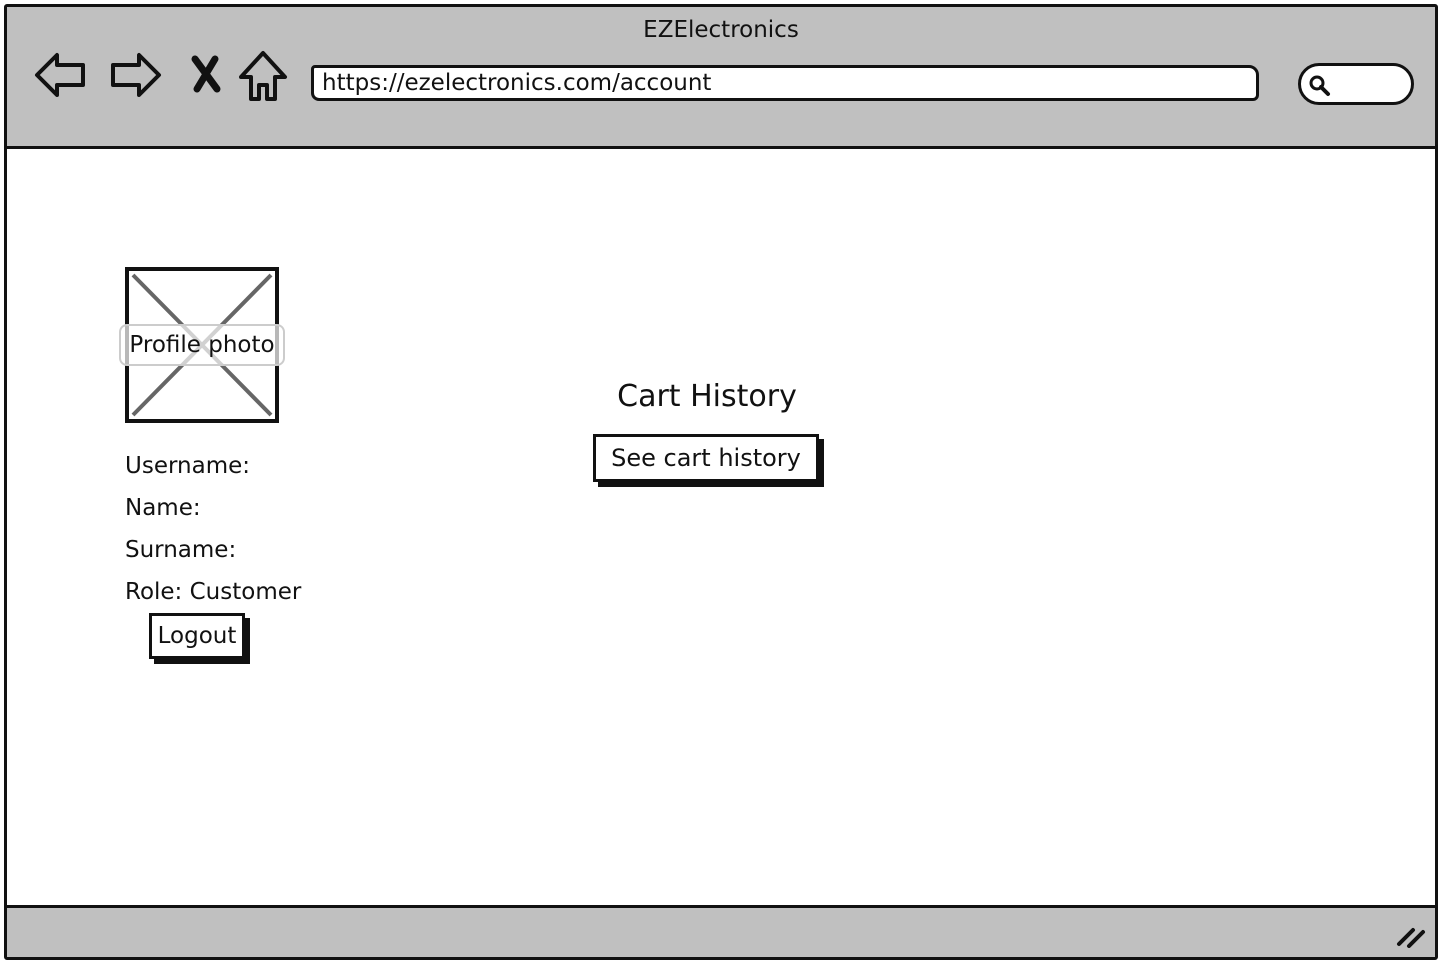 This screenshot has width=1440, height=960. Describe the element at coordinates (181, 550) in the screenshot. I see `surname-label: Surname:` at that location.